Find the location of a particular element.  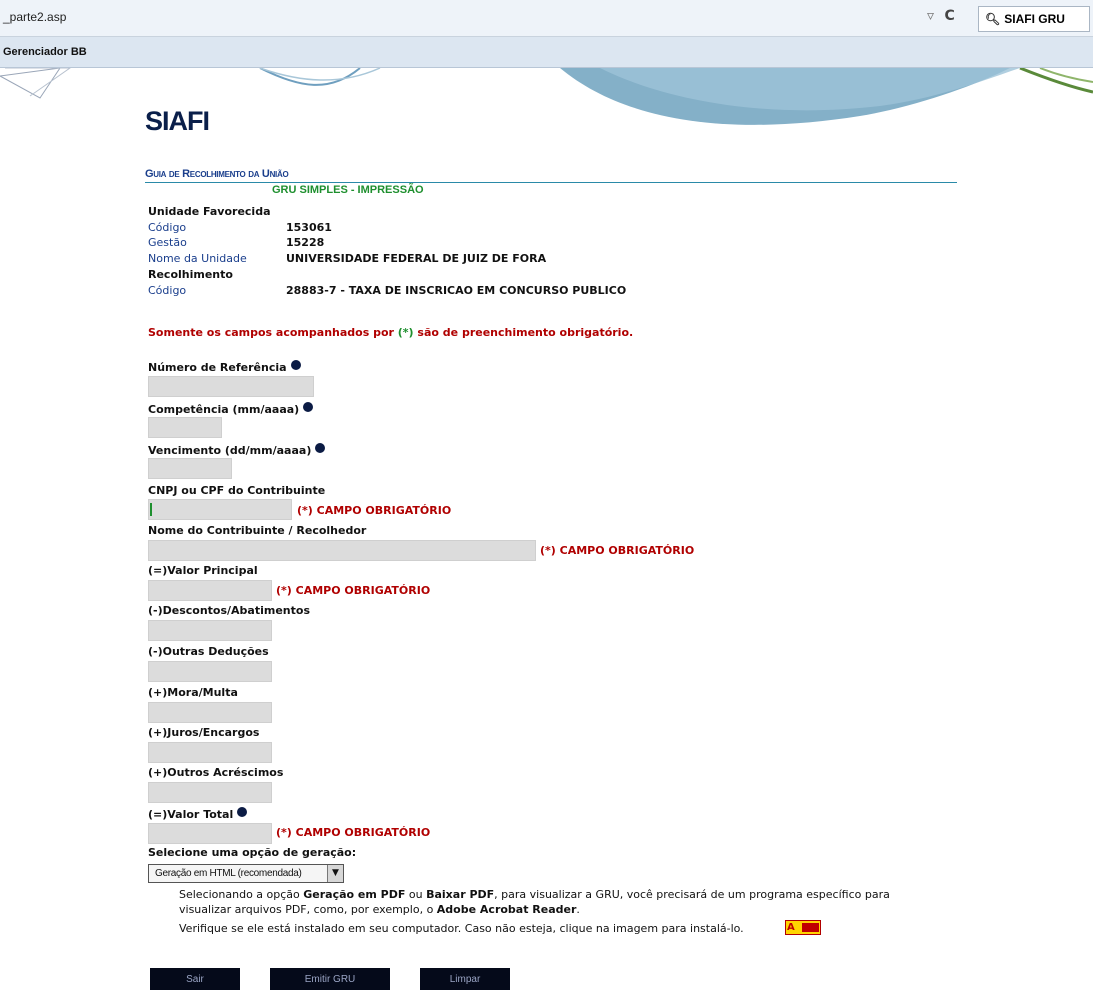

unidade-codigo-label: Código is located at coordinates (167, 227).